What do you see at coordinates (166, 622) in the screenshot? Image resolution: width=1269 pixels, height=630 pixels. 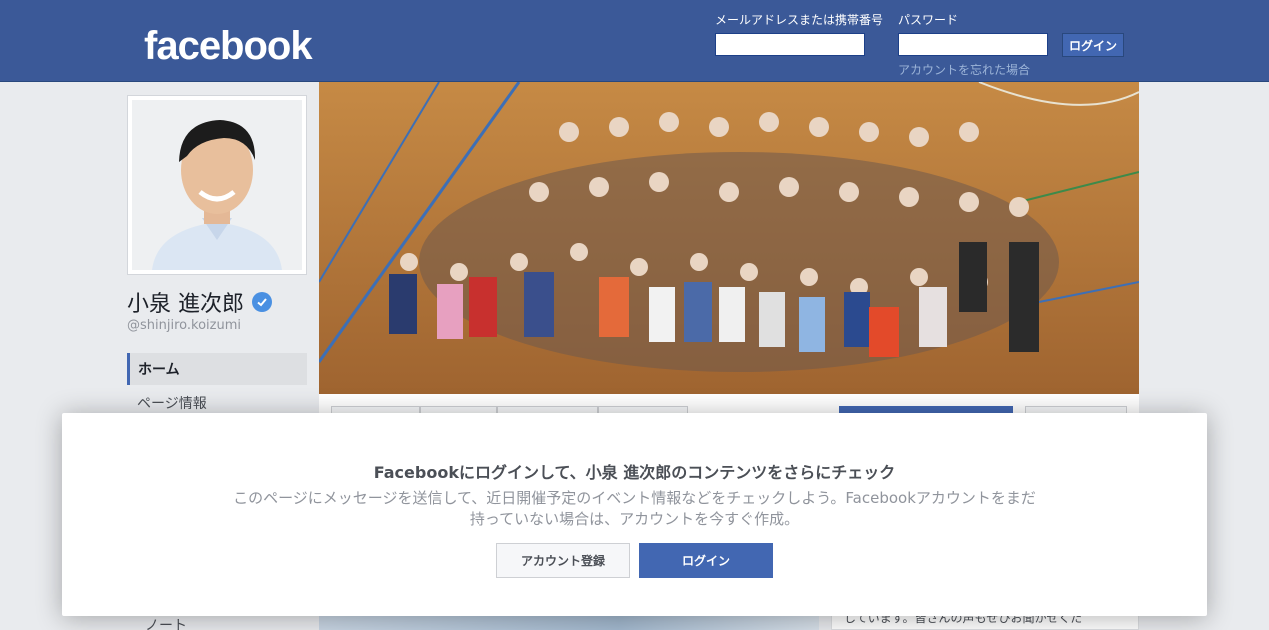 I see `nav-item-notes: ノート` at bounding box center [166, 622].